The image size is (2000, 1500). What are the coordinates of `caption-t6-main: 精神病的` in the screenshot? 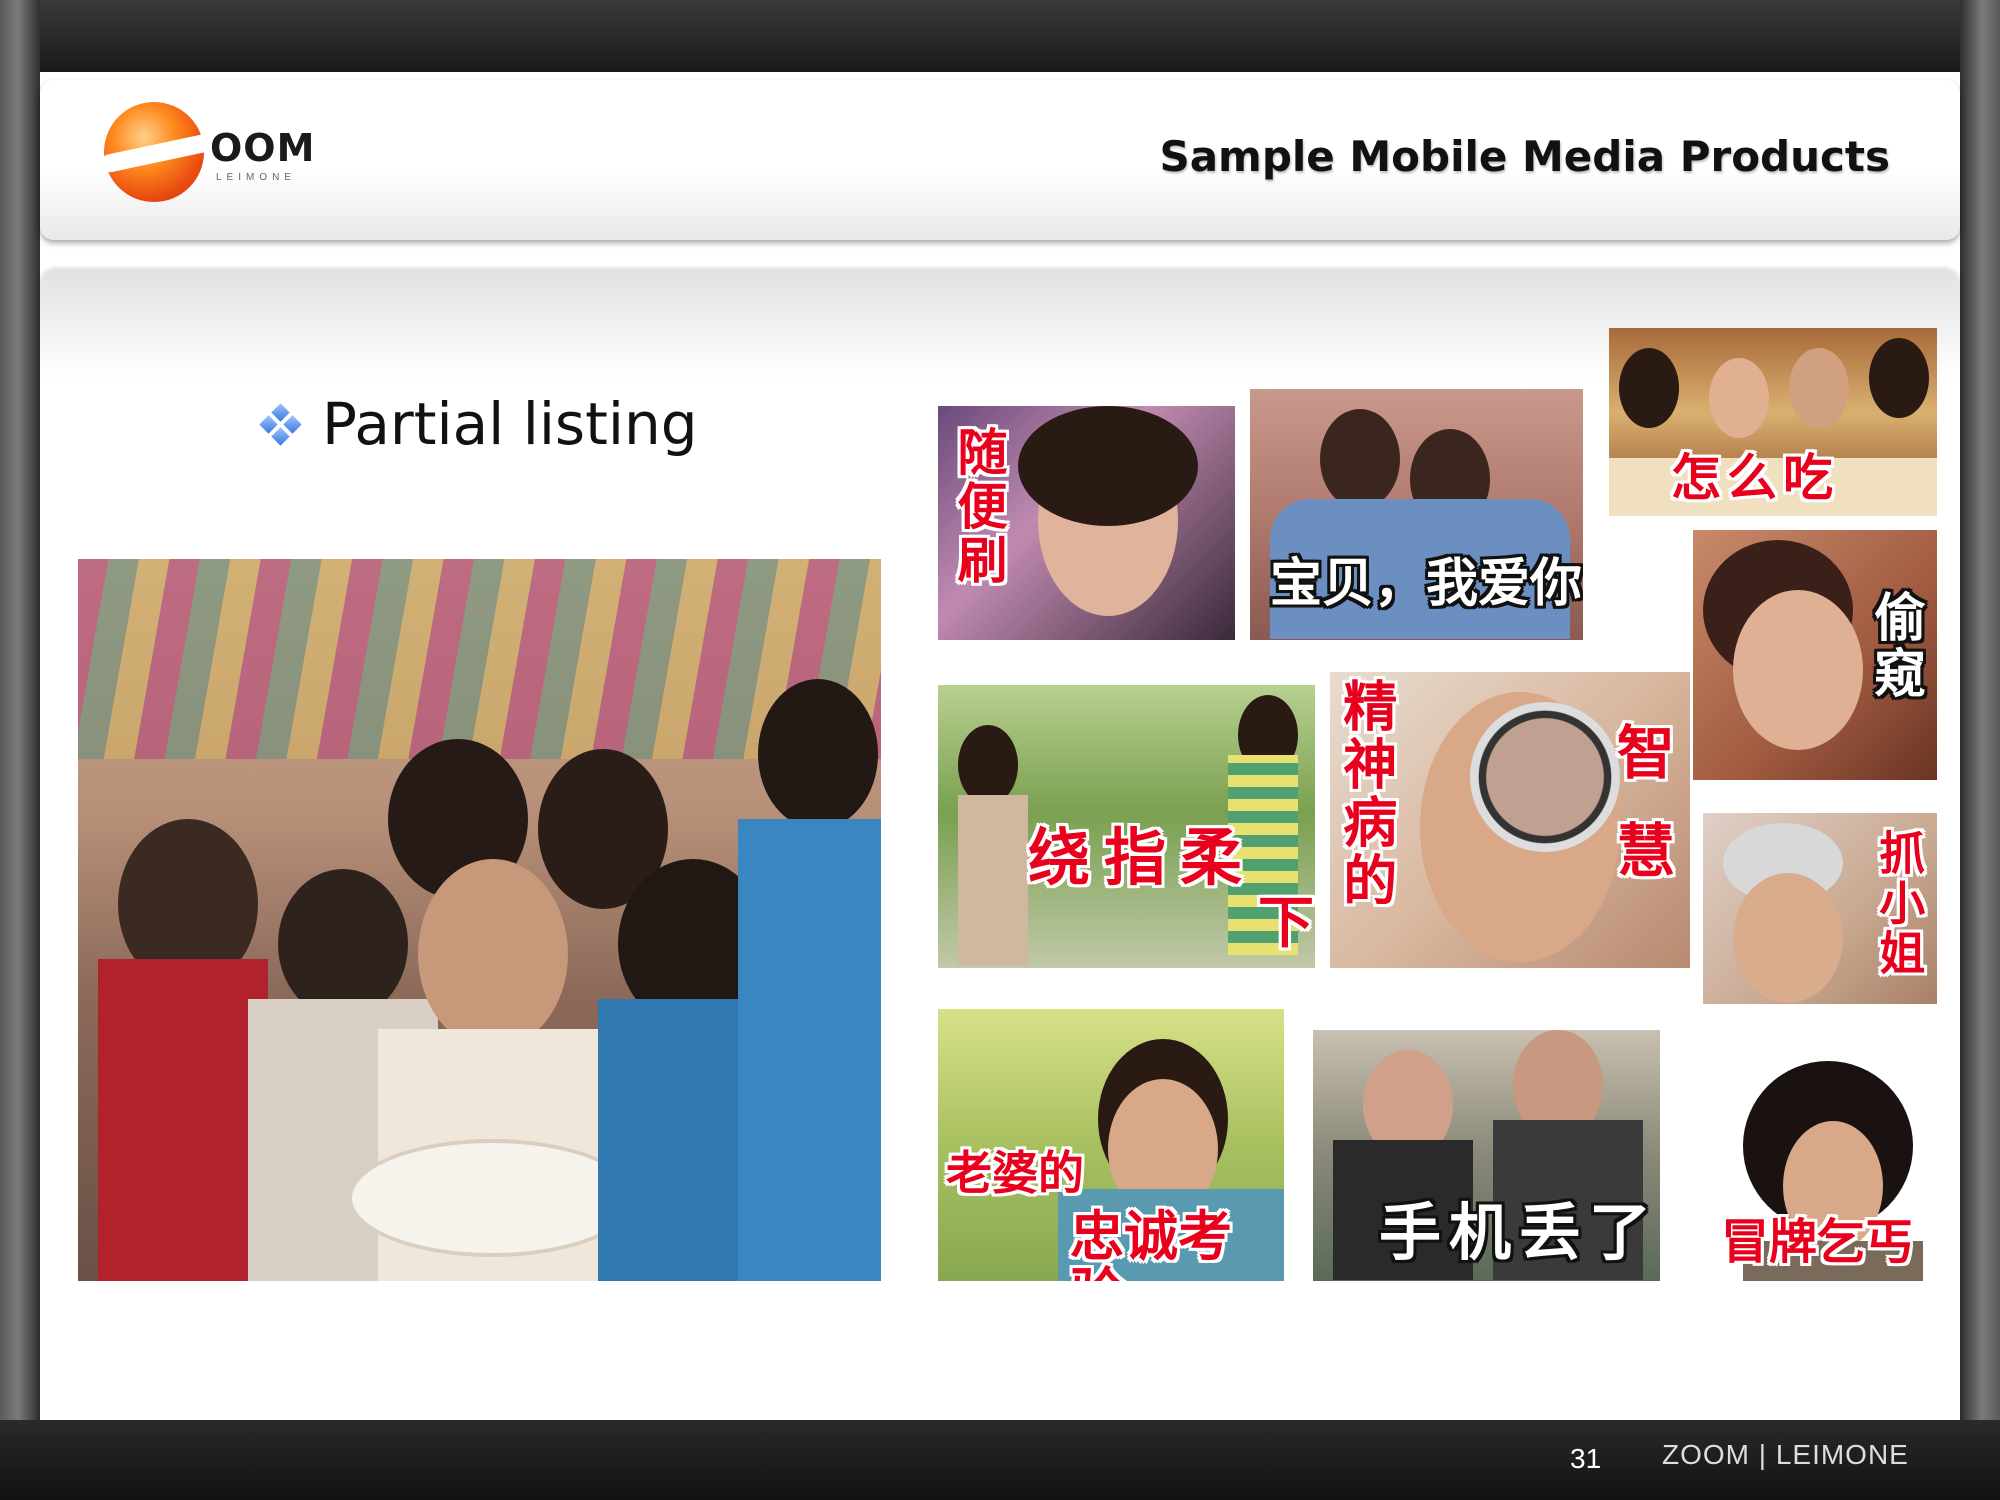 It's located at (1365, 794).